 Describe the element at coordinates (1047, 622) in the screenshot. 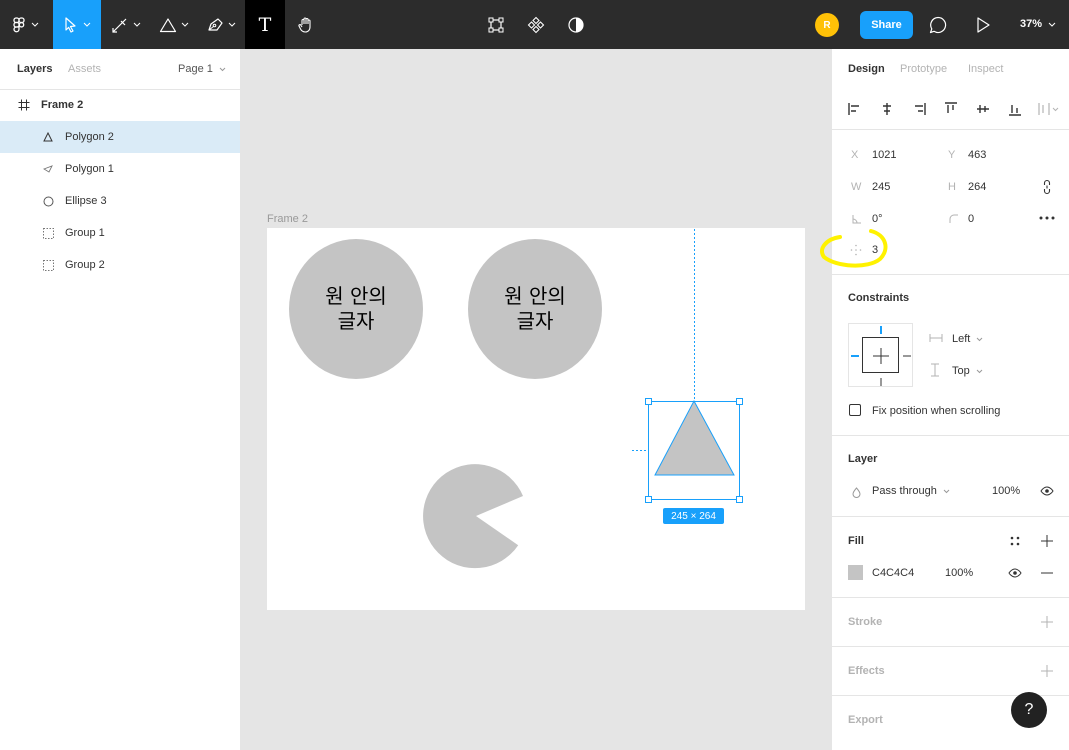

I see `add-stroke-icon` at that location.